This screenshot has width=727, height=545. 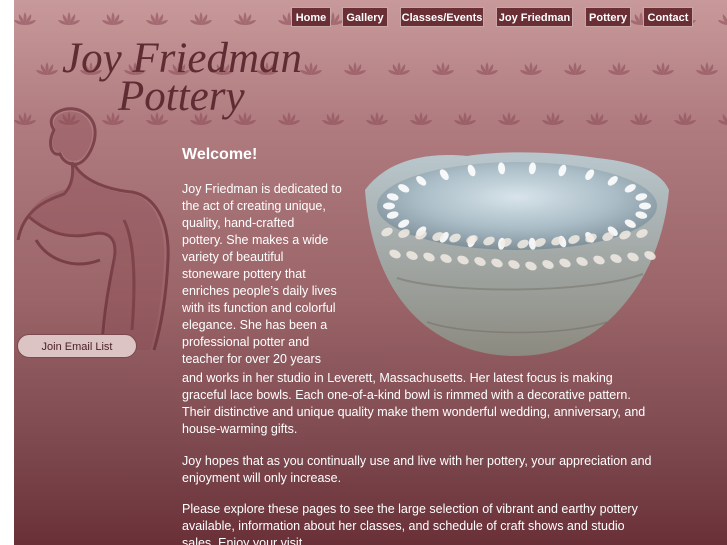 What do you see at coordinates (262, 478) in the screenshot?
I see `paragraph-line: enjoyment will only increase.` at bounding box center [262, 478].